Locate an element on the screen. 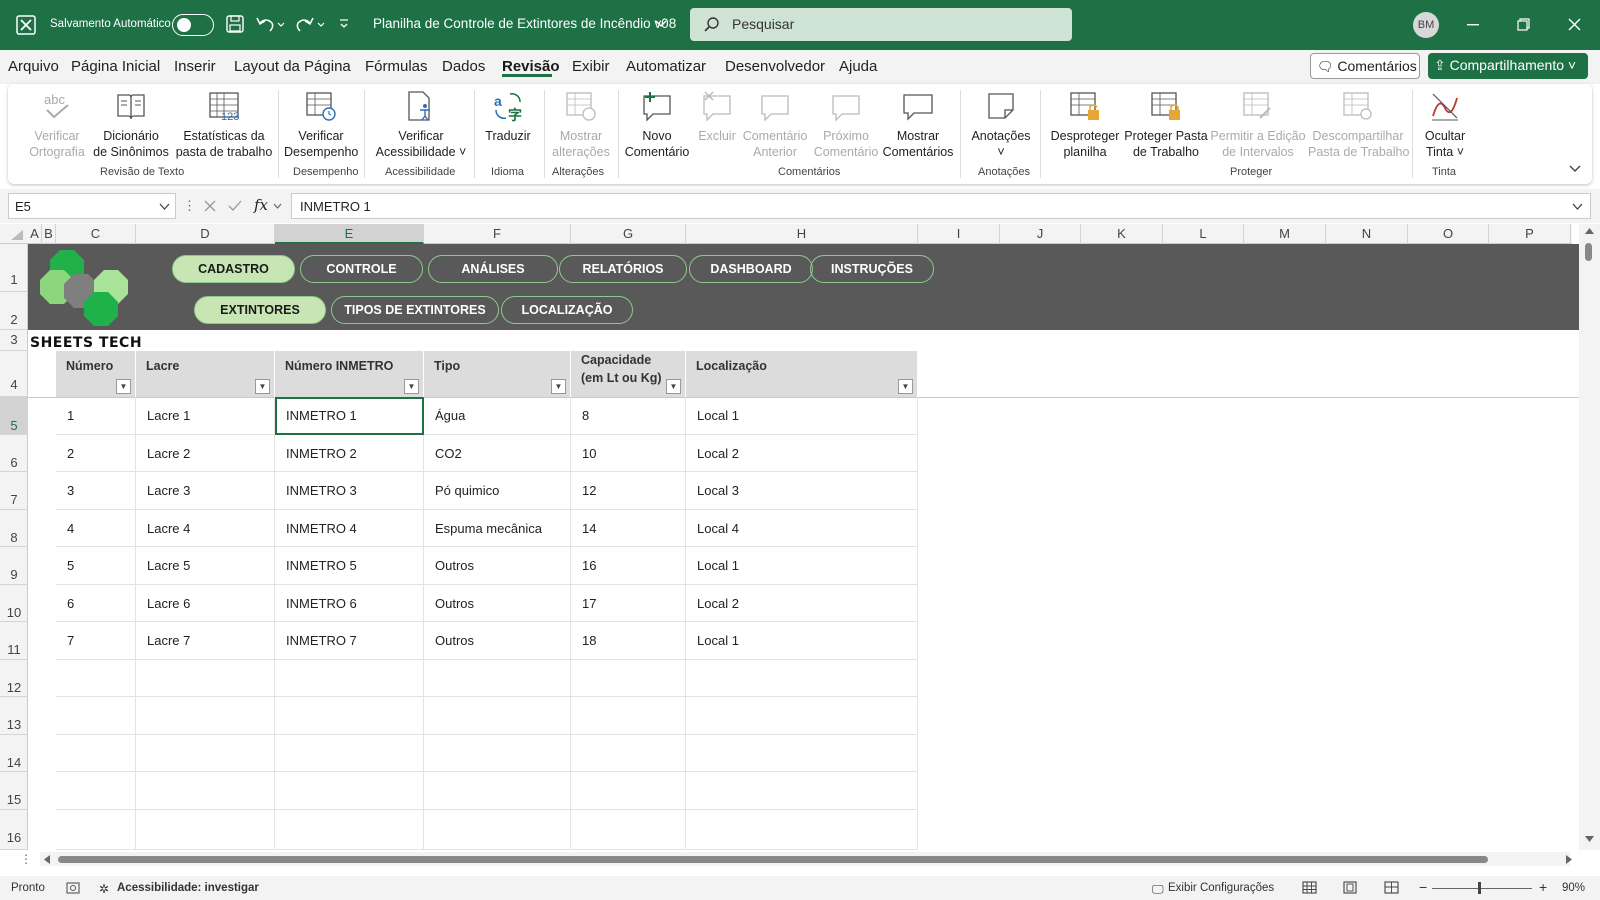  tab-formulas: Fórmulas is located at coordinates (396, 66).